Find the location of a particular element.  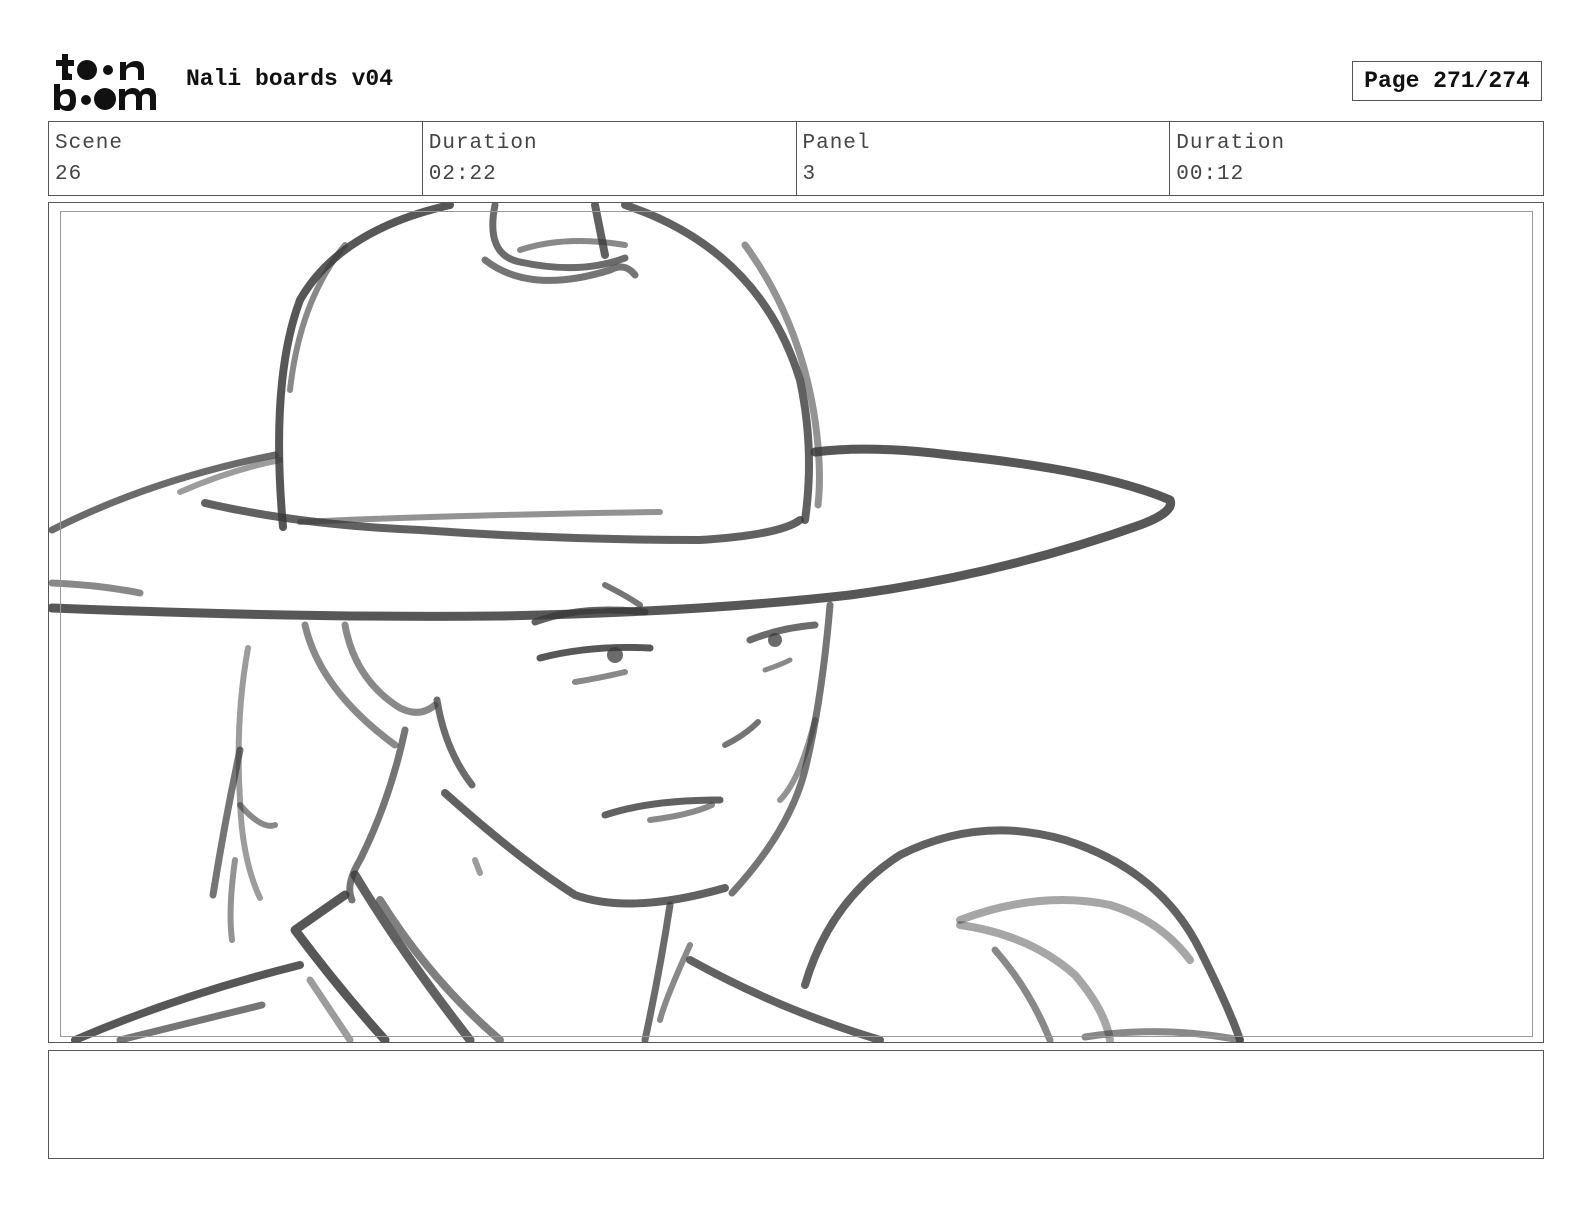

scene-value: 26 is located at coordinates (69, 174).